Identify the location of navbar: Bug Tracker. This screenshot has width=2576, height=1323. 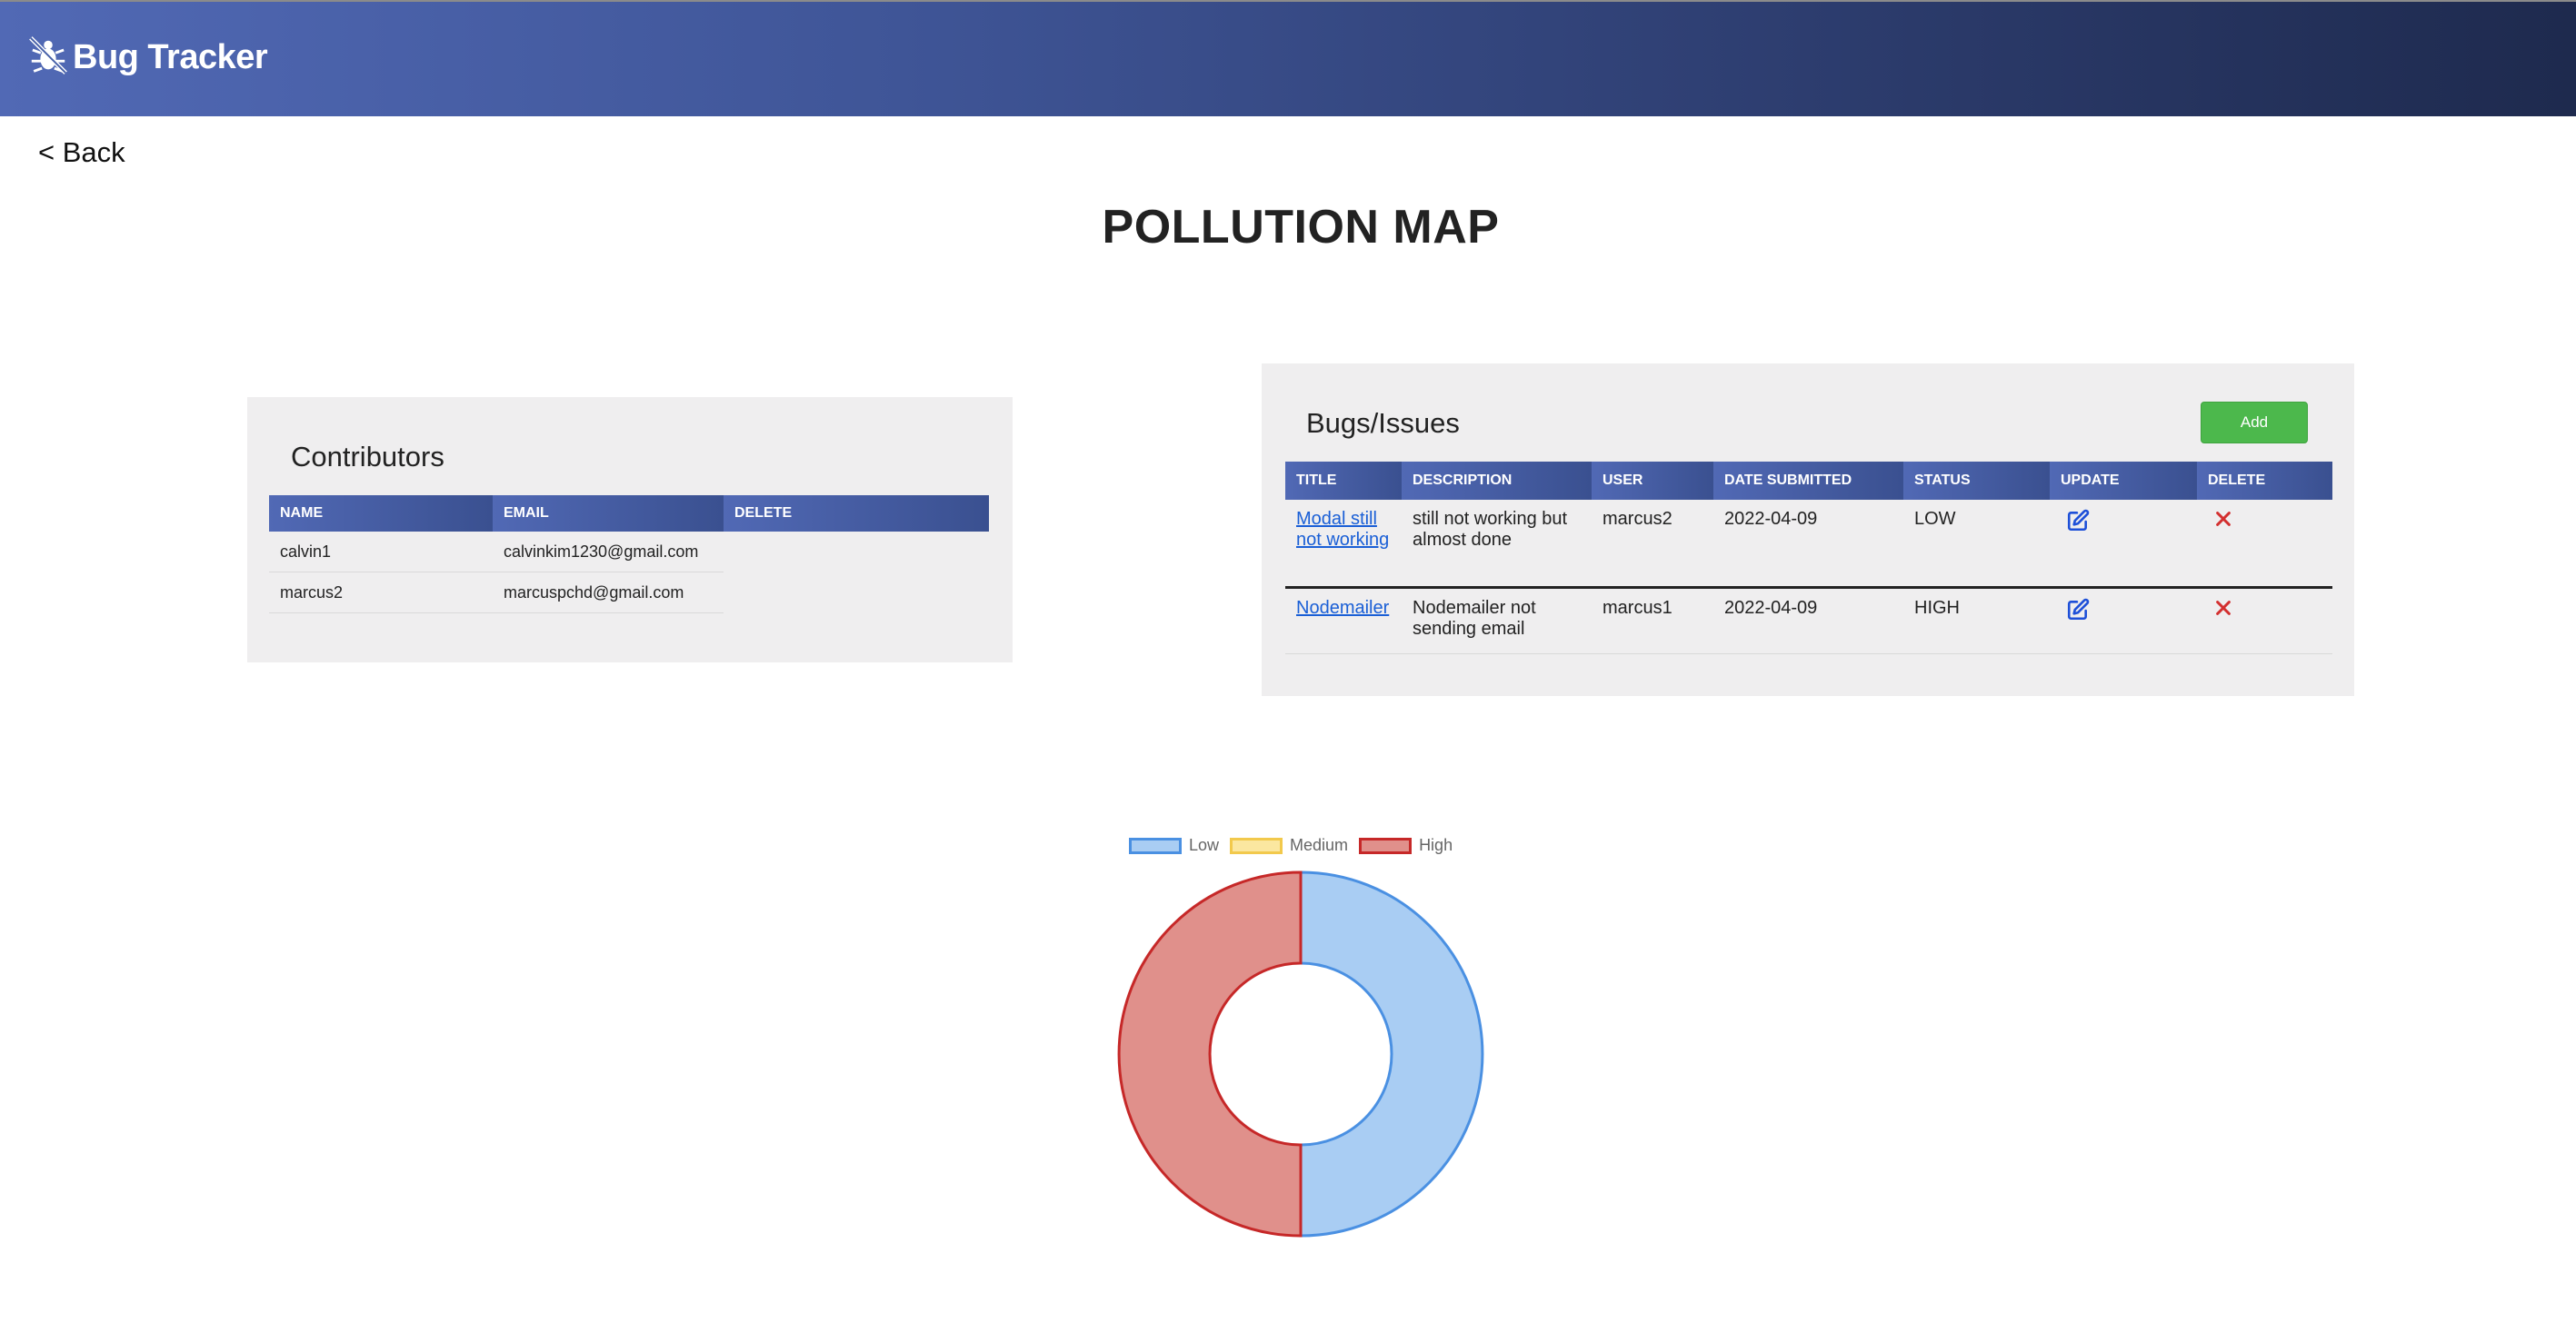
(1288, 58).